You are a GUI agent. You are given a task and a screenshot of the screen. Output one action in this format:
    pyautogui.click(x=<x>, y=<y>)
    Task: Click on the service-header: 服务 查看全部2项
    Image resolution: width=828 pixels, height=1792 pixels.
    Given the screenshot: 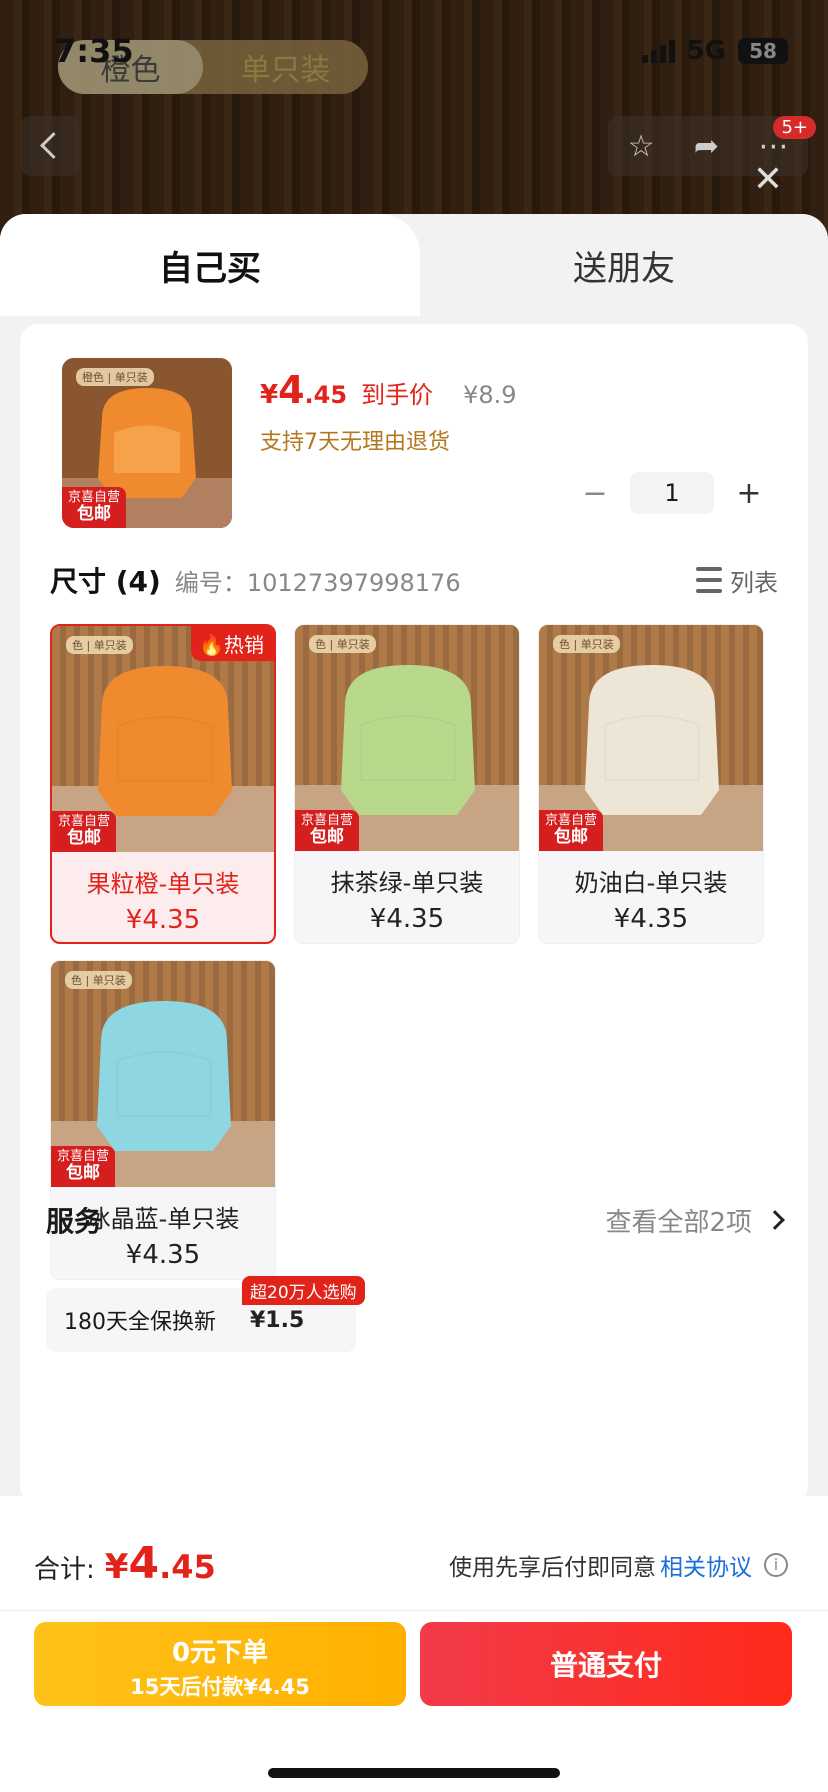 What is the action you would take?
    pyautogui.click(x=415, y=1220)
    